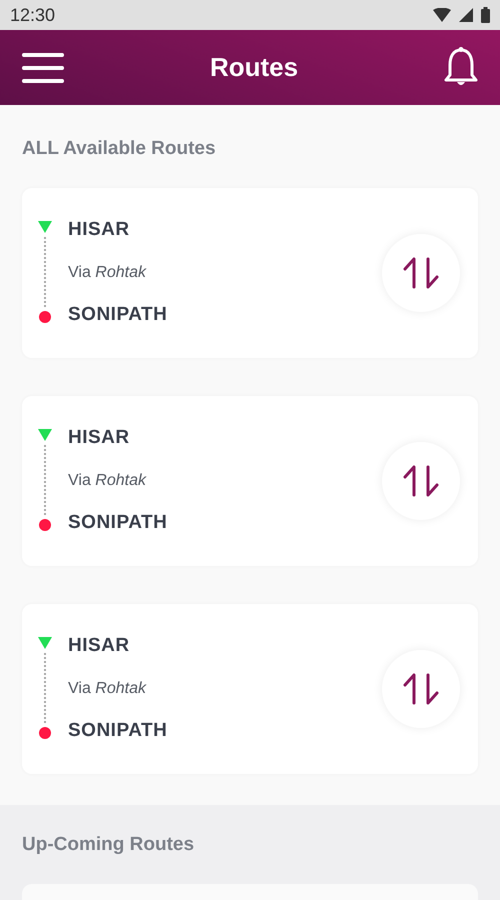 Image resolution: width=500 pixels, height=900 pixels. I want to click on status-time: 12:30, so click(33, 15).